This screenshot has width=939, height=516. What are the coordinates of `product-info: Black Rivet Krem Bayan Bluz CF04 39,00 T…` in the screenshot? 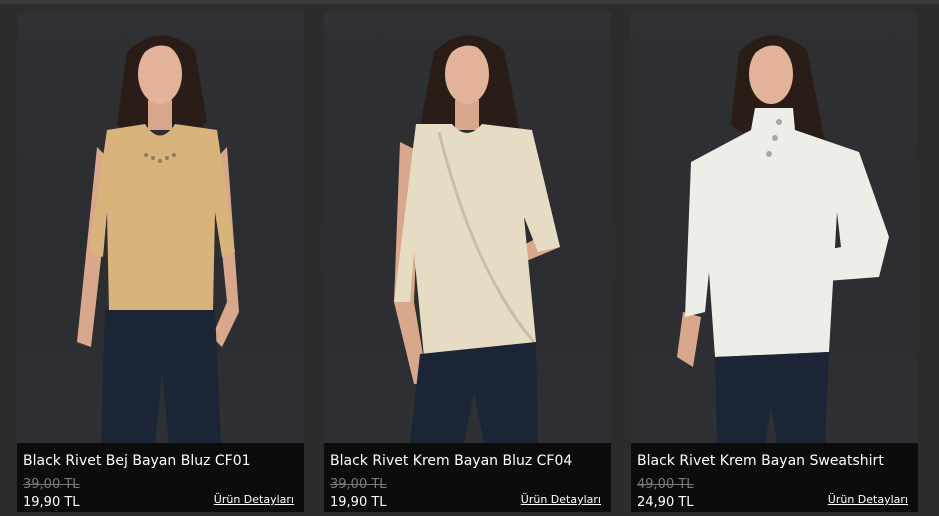 It's located at (467, 477).